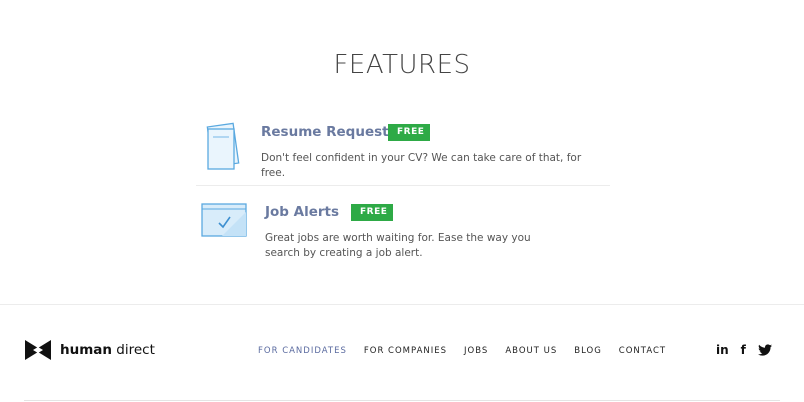 This screenshot has width=804, height=402. What do you see at coordinates (224, 220) in the screenshot?
I see `alert-window-icon` at bounding box center [224, 220].